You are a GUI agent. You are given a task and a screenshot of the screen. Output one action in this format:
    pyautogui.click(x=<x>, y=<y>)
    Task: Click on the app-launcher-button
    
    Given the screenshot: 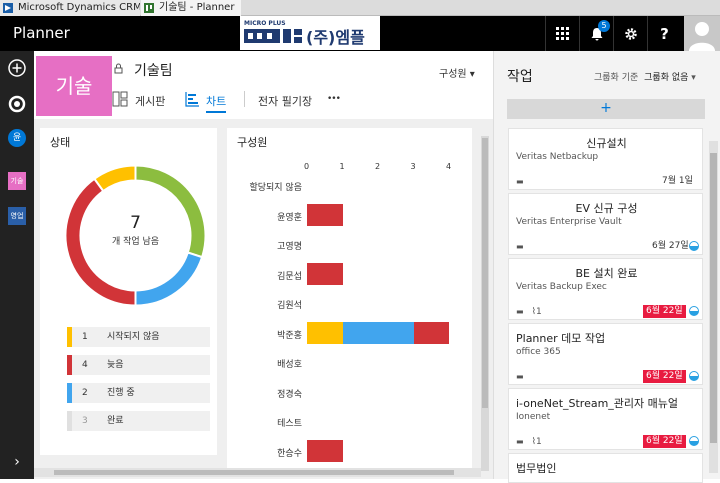 What is the action you would take?
    pyautogui.click(x=562, y=33)
    